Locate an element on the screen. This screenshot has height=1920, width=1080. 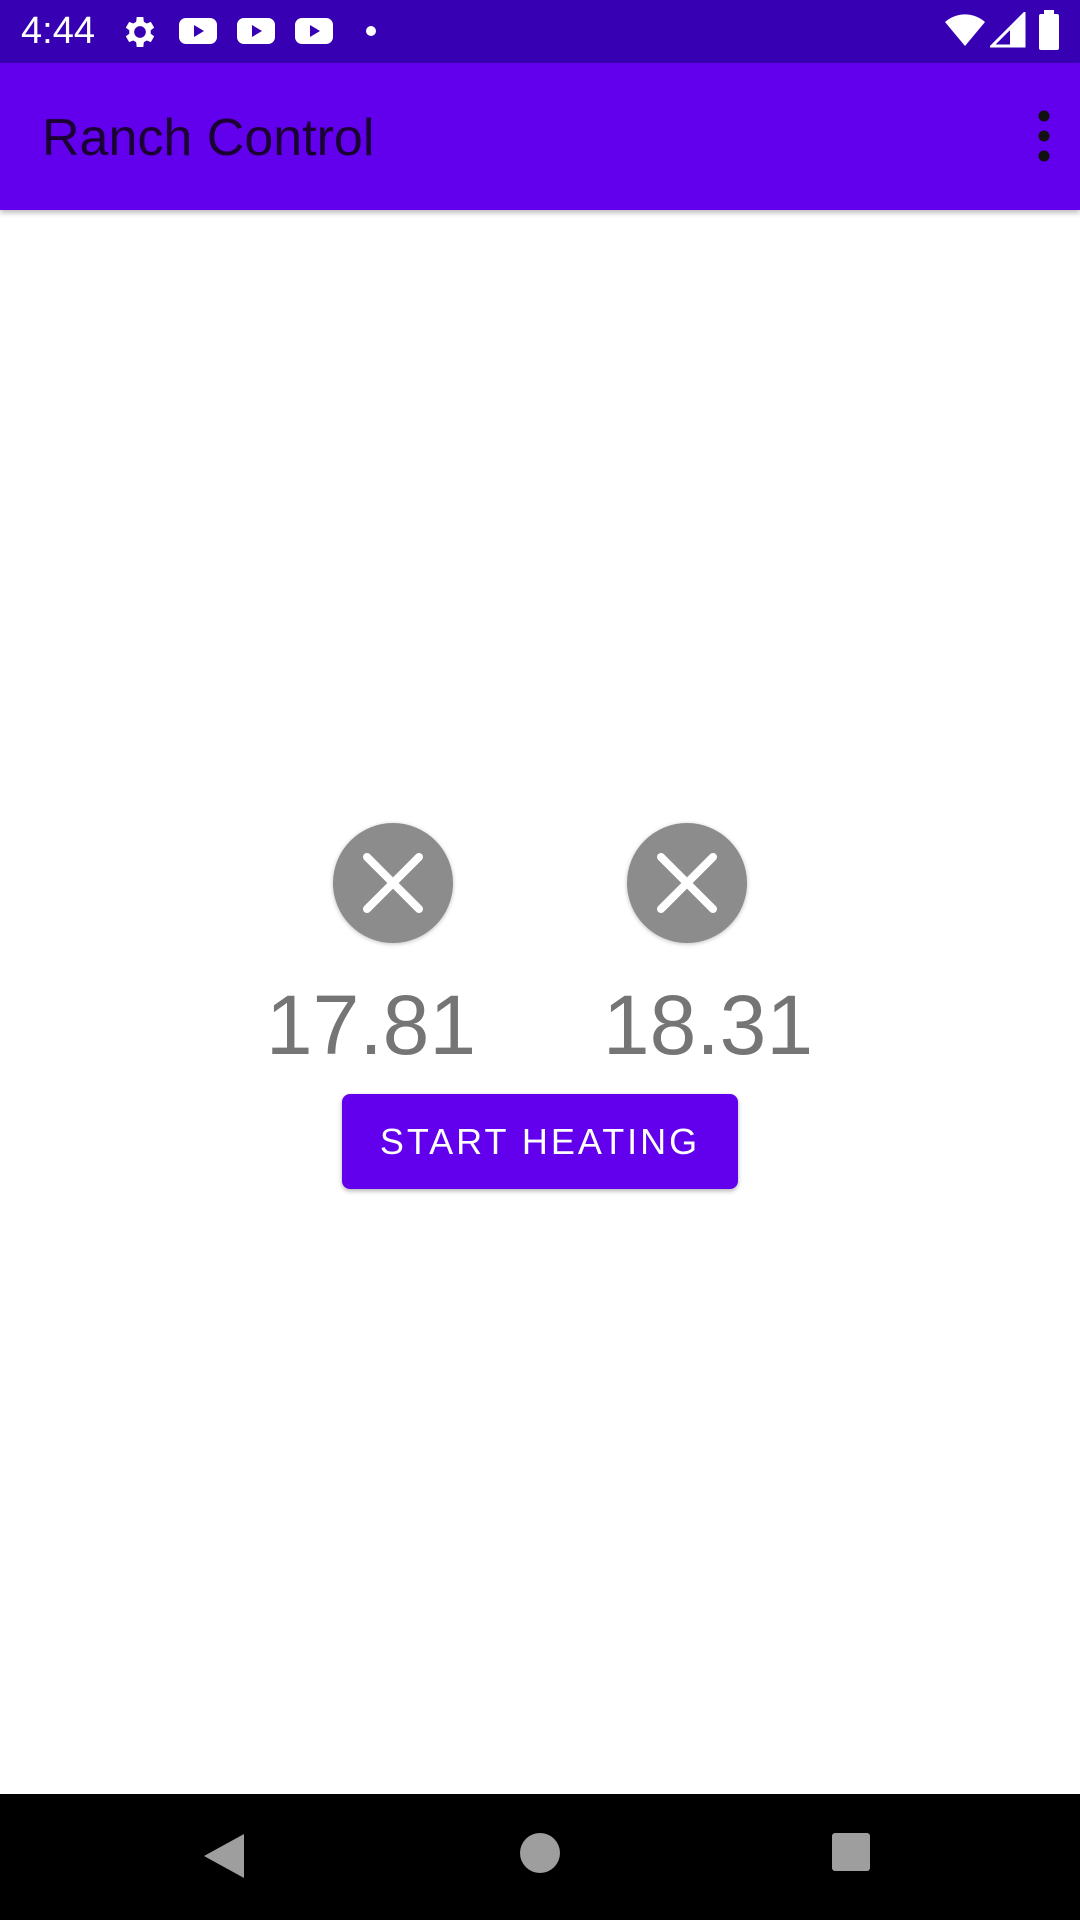
settings-icon is located at coordinates (140, 32).